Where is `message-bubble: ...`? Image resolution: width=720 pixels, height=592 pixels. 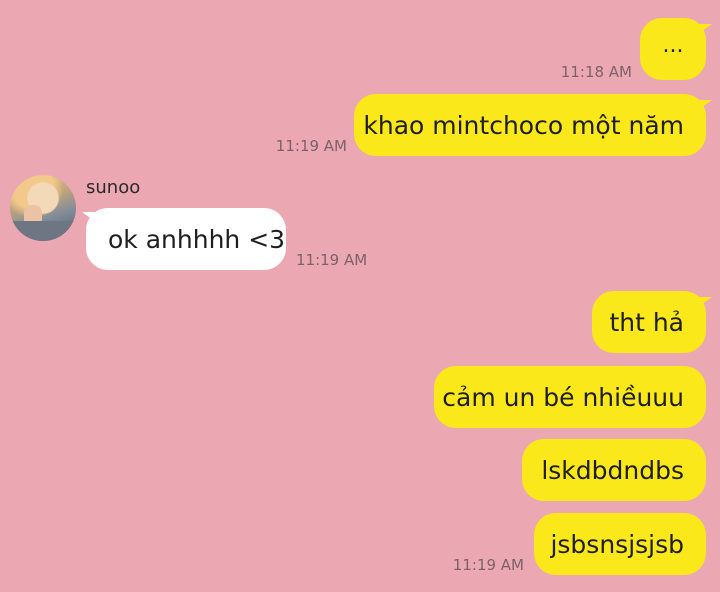
message-bubble: ... is located at coordinates (673, 49).